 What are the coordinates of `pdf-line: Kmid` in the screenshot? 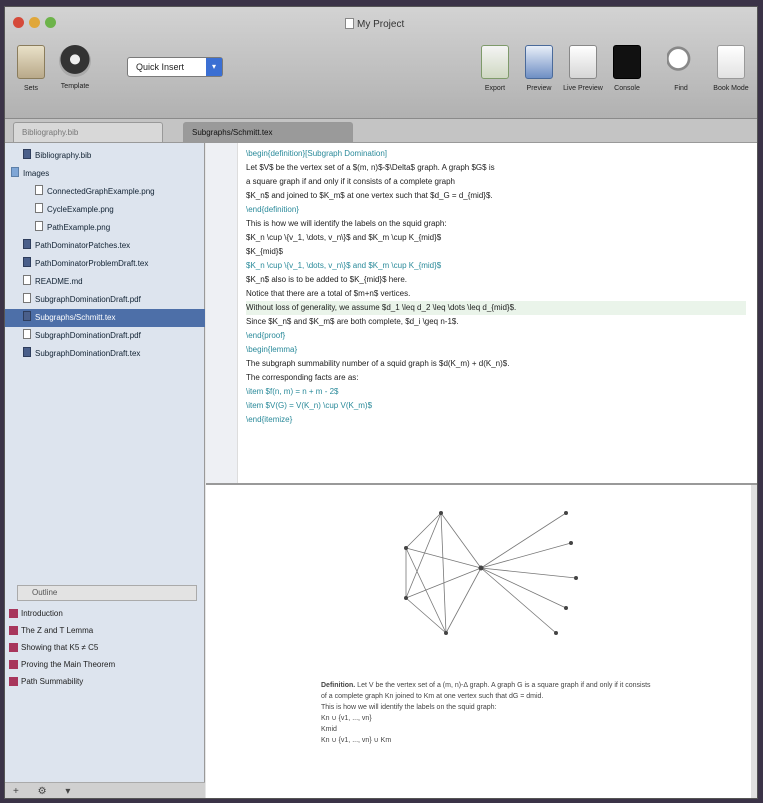 It's located at (329, 729).